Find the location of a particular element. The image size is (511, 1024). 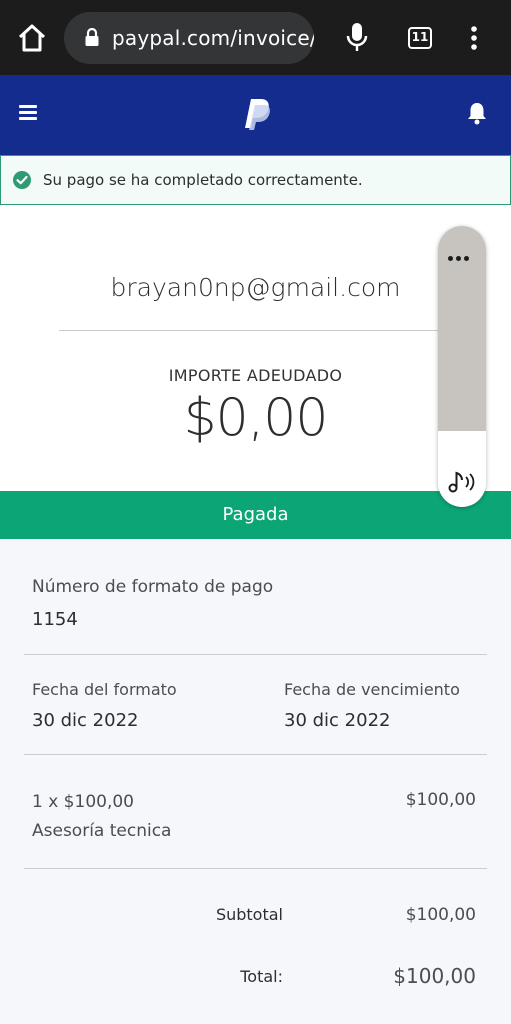

more-options-icon is located at coordinates (474, 39).